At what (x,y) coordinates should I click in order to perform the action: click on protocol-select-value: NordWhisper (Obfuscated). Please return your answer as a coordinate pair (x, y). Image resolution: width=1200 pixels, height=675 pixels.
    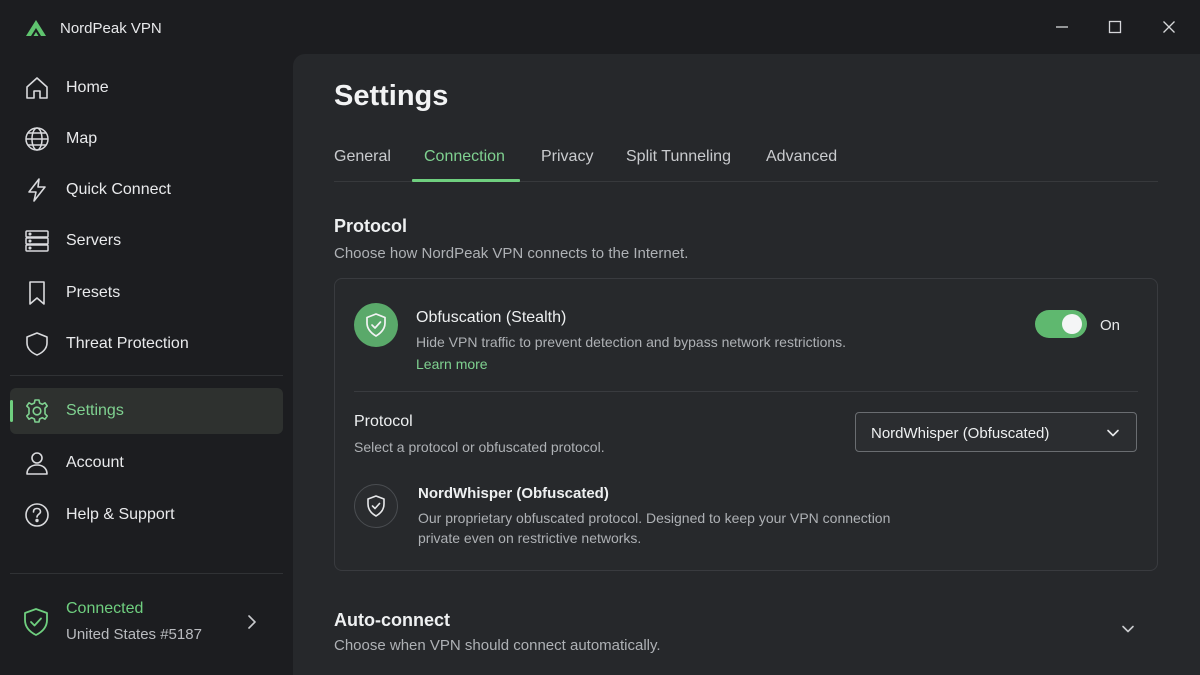
    Looking at the image, I should click on (960, 433).